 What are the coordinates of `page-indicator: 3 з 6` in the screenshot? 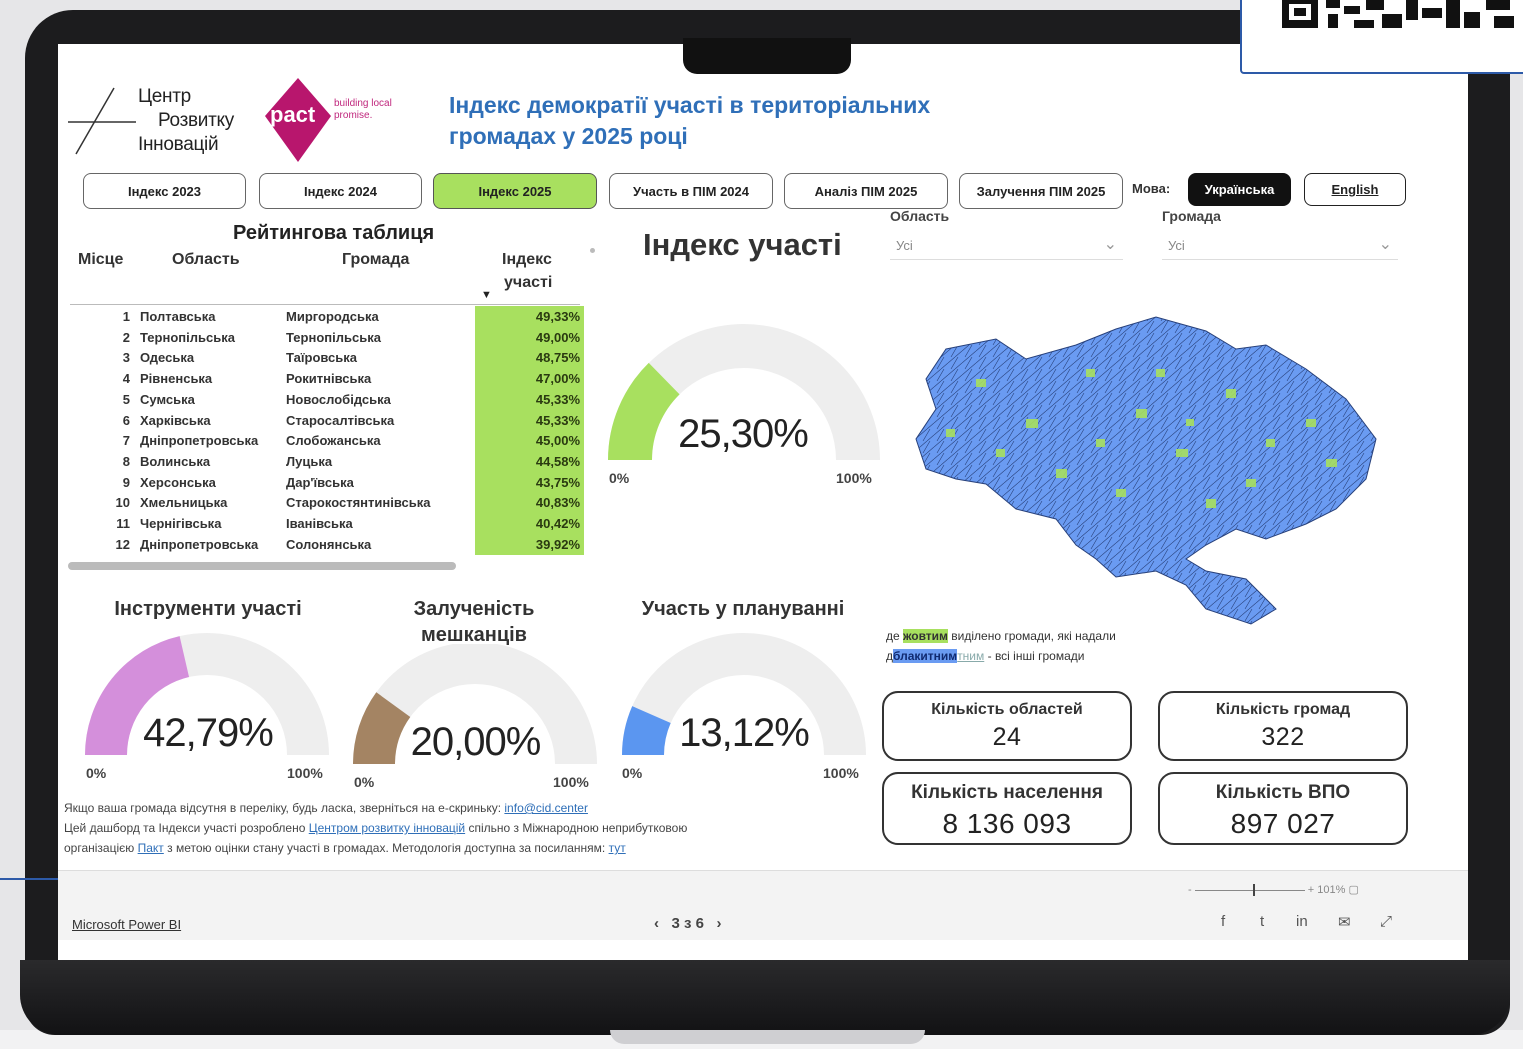 It's located at (687, 923).